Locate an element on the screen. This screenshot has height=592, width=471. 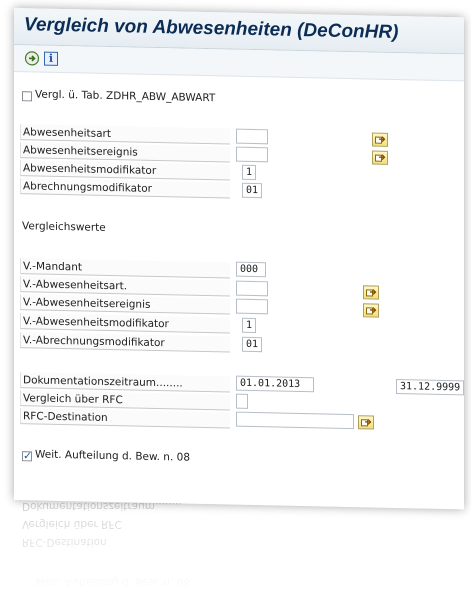
doc-period-from-field: 01.01.2013 is located at coordinates (275, 384).